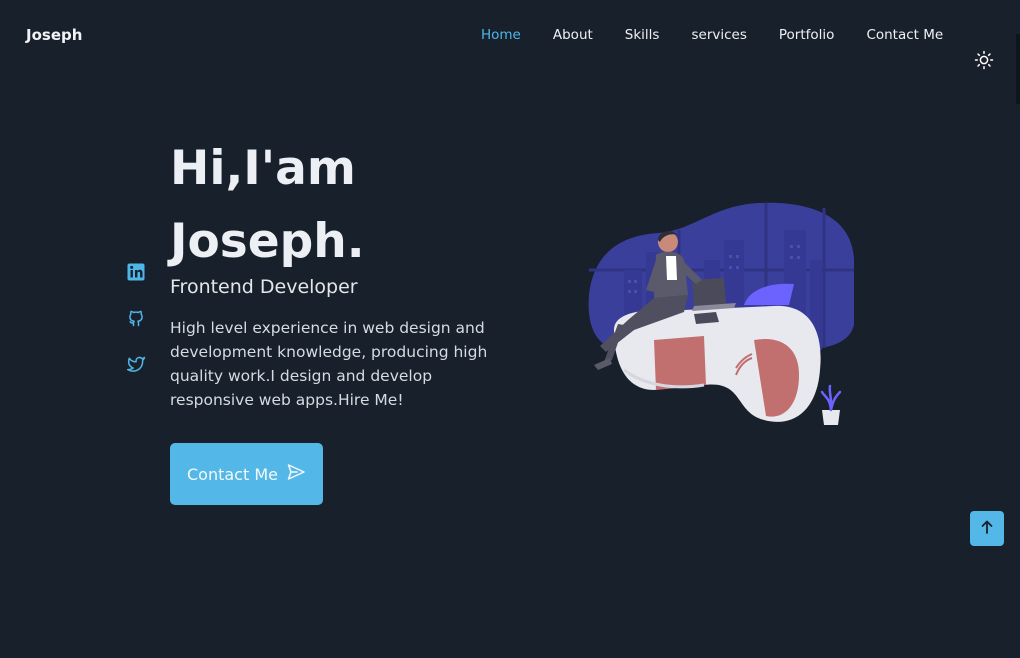  What do you see at coordinates (720, 315) in the screenshot?
I see `hero-illustration` at bounding box center [720, 315].